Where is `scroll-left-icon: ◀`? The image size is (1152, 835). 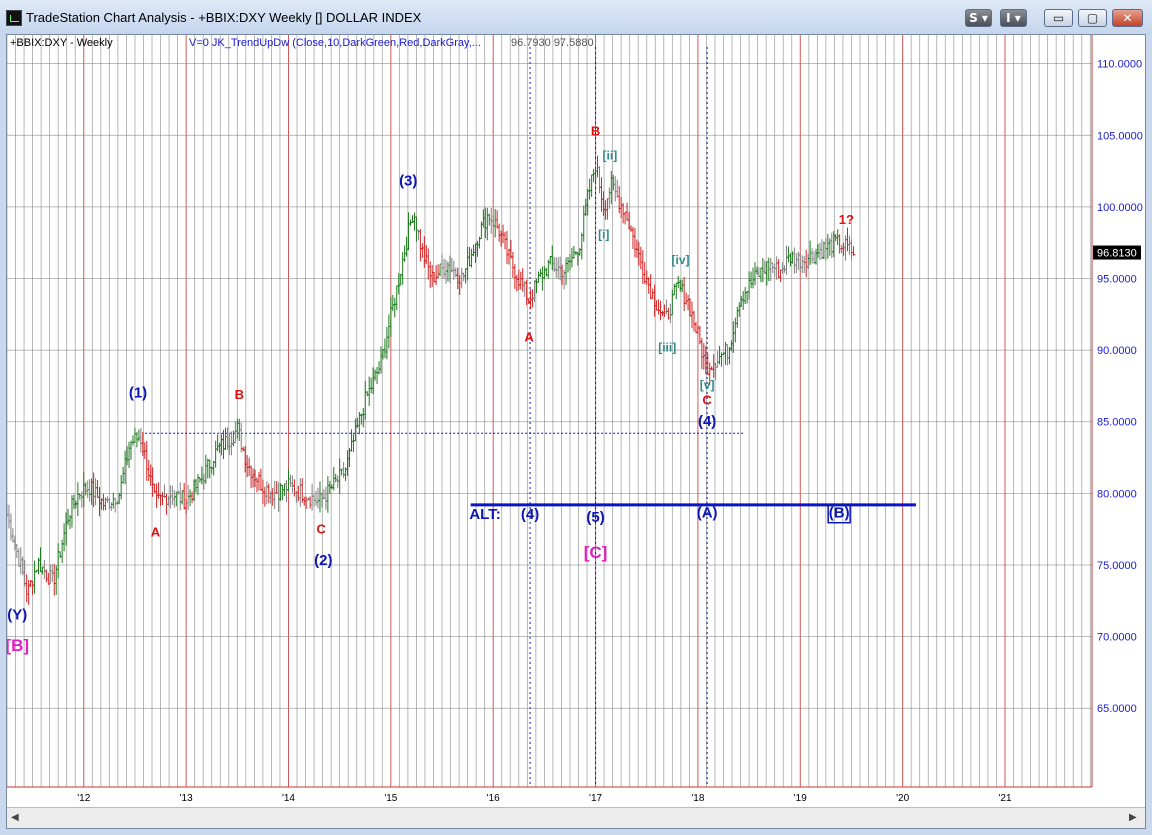 scroll-left-icon: ◀ is located at coordinates (15, 817).